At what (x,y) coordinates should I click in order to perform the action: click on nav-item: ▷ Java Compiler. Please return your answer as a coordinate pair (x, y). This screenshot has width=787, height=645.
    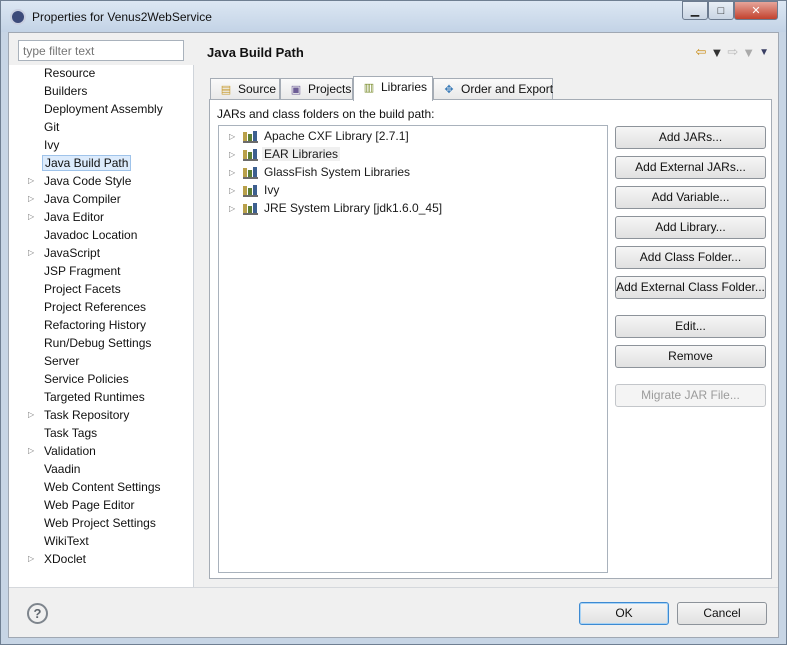
    Looking at the image, I should click on (101, 200).